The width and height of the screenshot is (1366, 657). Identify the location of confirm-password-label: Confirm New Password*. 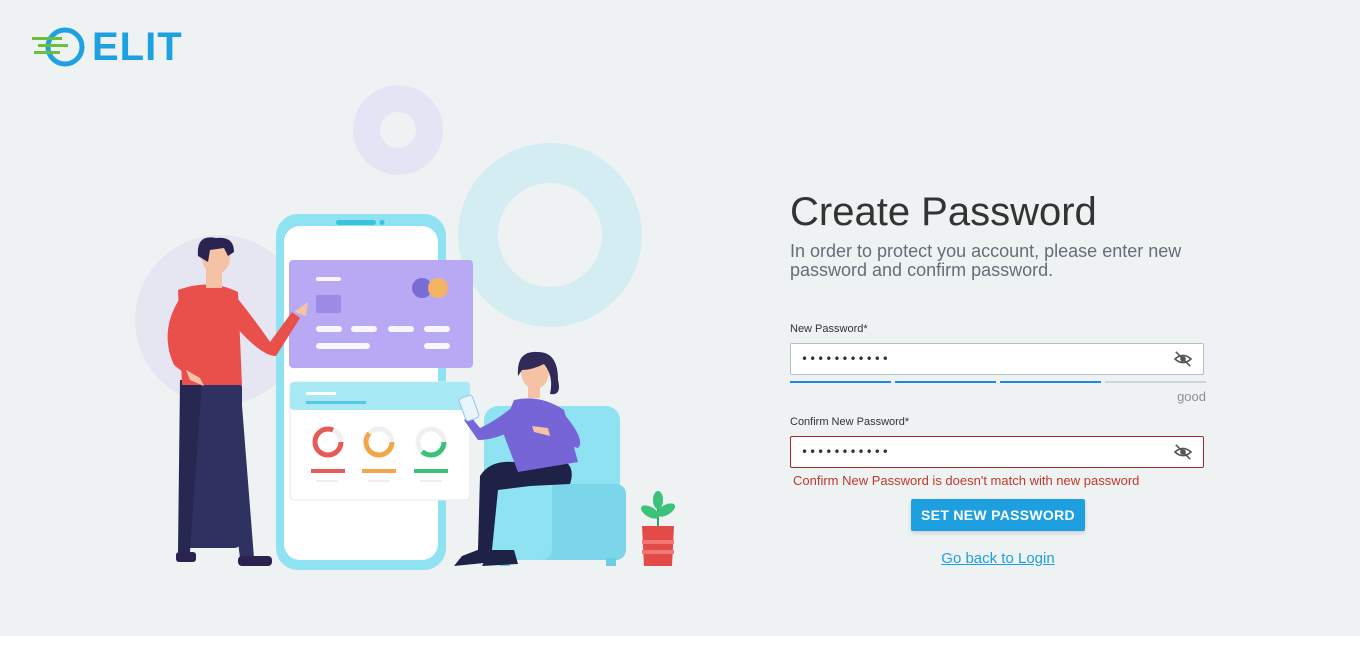
(850, 422).